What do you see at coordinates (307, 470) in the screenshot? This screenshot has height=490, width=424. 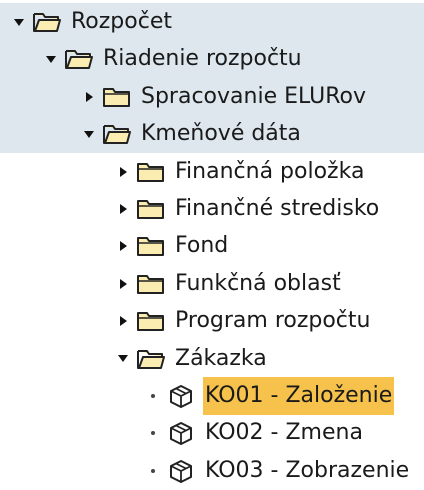 I see `tree-item-label: KO03 - Zobrazenie` at bounding box center [307, 470].